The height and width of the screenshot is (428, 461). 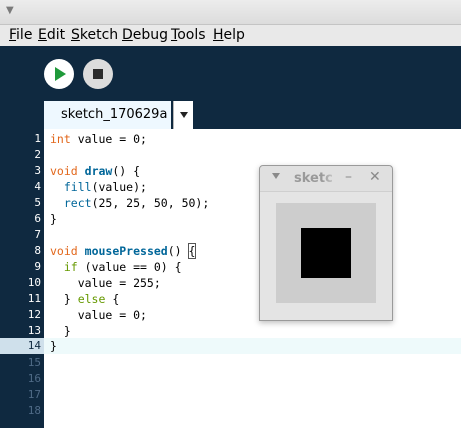 What do you see at coordinates (98, 171) in the screenshot?
I see `function-draw: draw` at bounding box center [98, 171].